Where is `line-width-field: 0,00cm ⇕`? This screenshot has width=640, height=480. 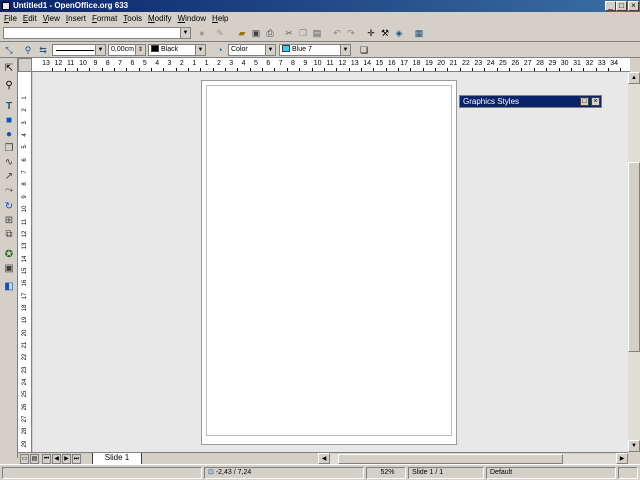
line-width-field: 0,00cm ⇕ is located at coordinates (127, 50).